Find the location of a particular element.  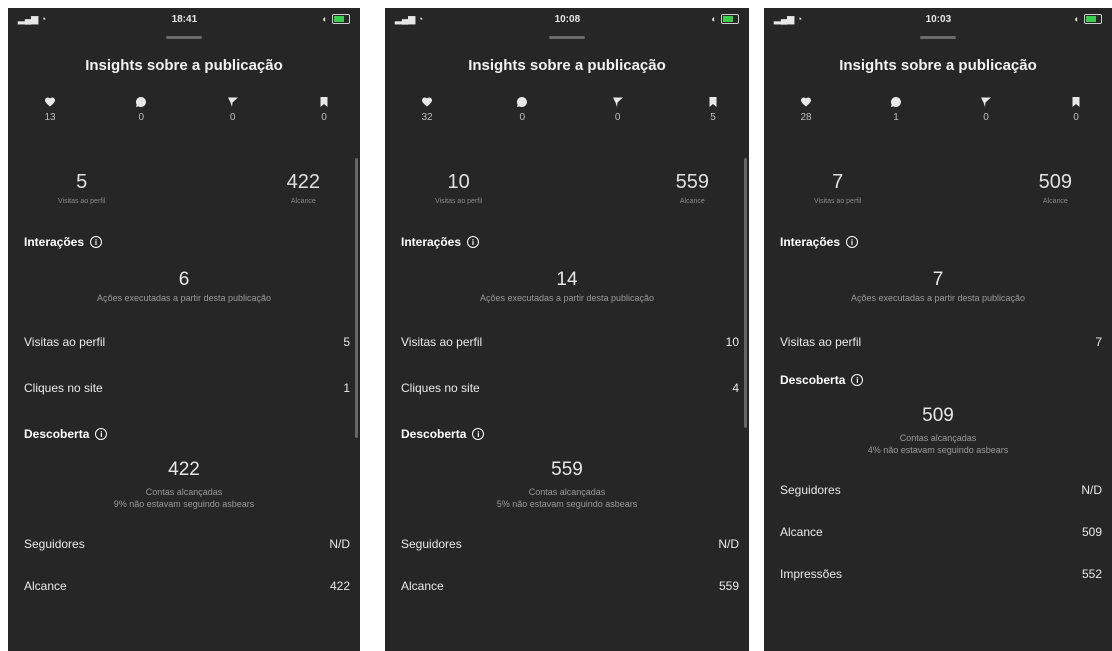

summary-stats: 5 Visitas ao perfil 422 Alcance is located at coordinates (184, 188).